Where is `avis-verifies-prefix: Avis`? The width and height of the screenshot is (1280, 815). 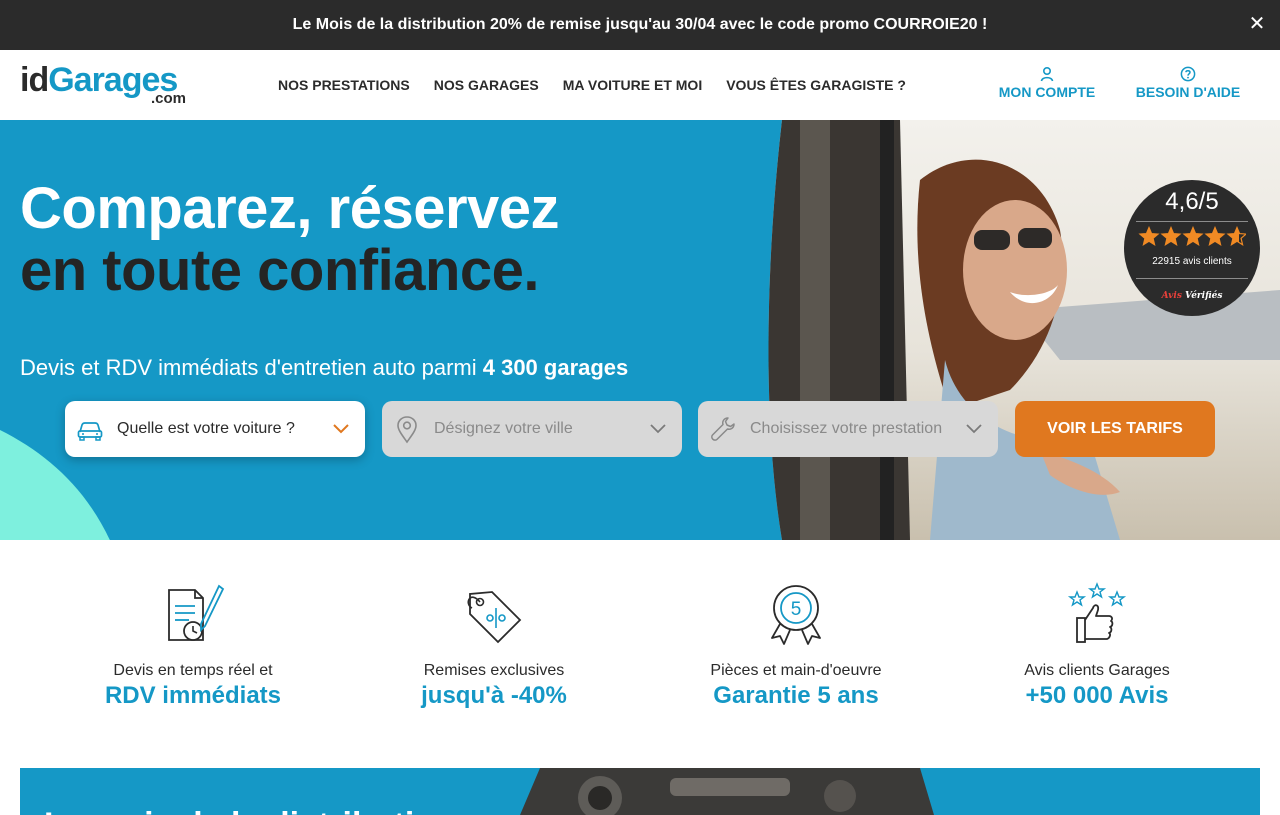
avis-verifies-prefix: Avis is located at coordinates (1171, 296).